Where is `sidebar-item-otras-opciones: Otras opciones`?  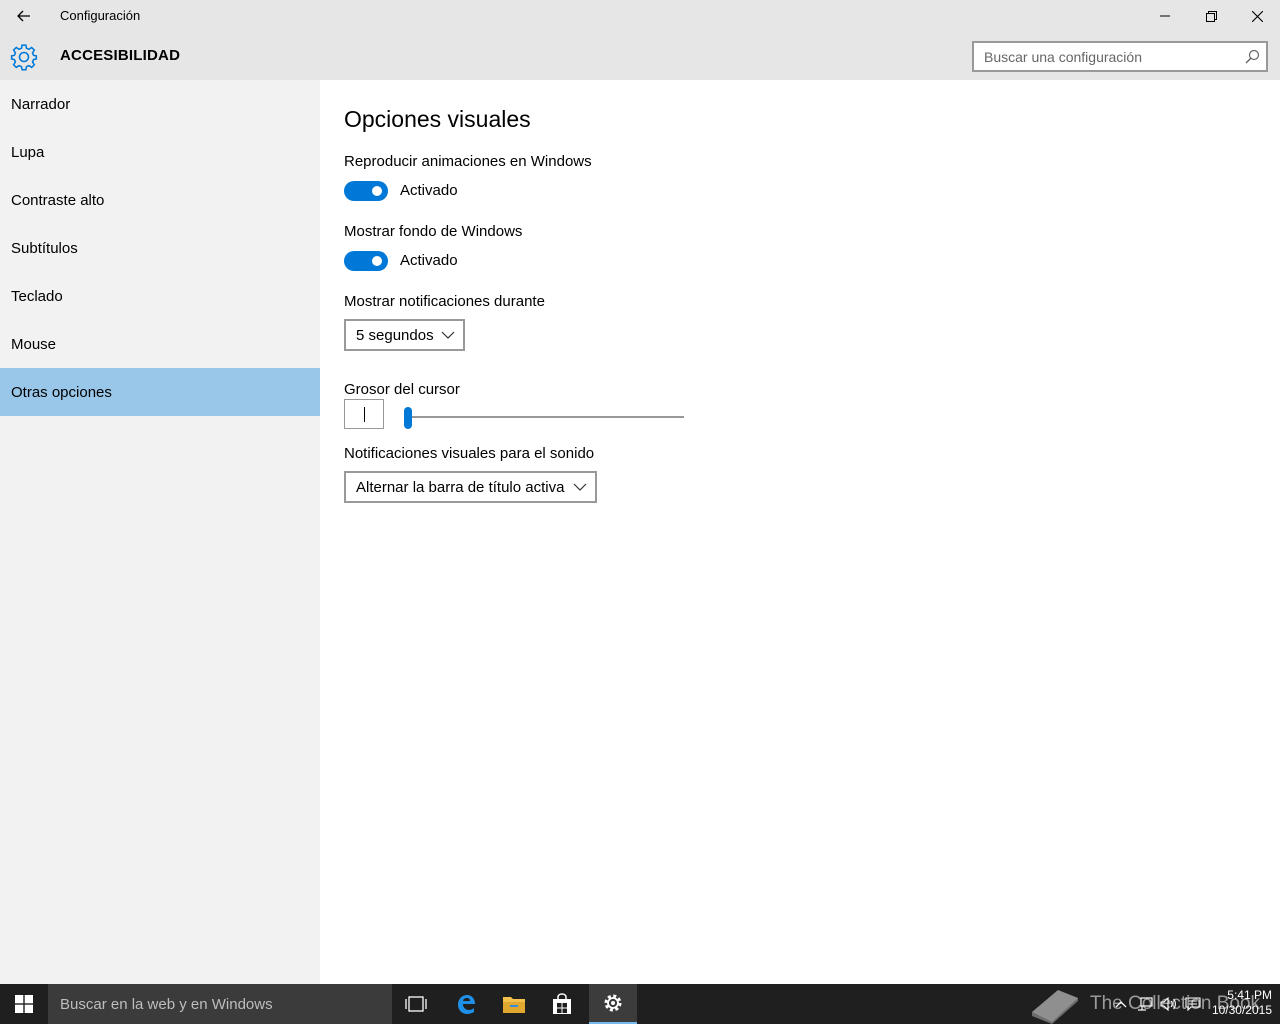 sidebar-item-otras-opciones: Otras opciones is located at coordinates (160, 392).